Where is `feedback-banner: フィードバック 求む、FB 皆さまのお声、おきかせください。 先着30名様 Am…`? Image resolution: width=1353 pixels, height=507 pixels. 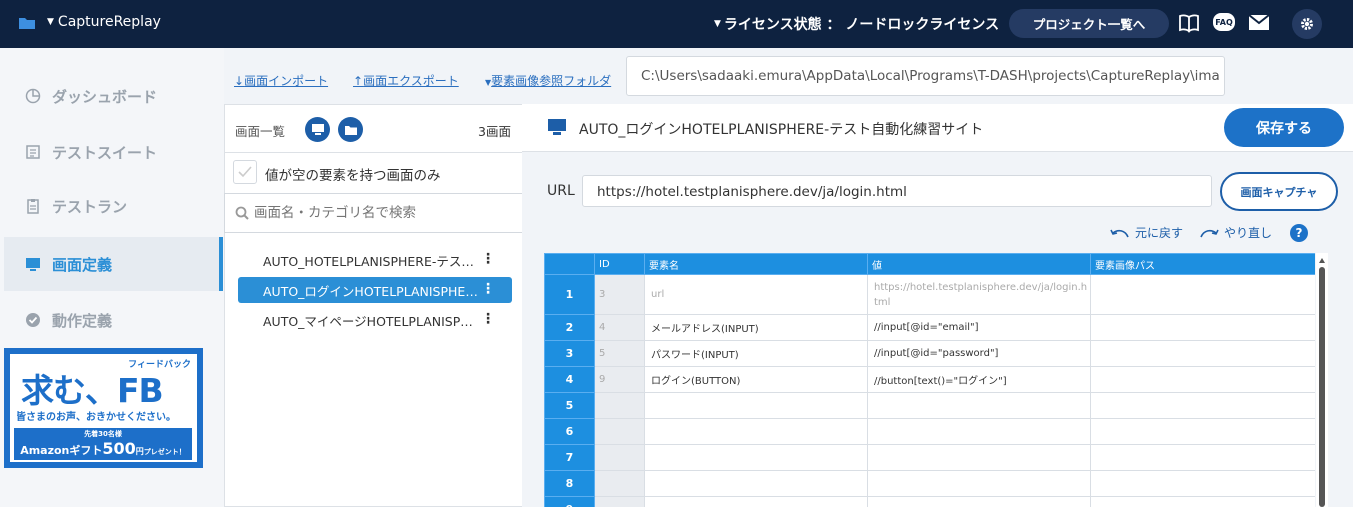 feedback-banner: フィードバック 求む、FB 皆さまのお声、おきかせください。 先着30名様 Am… is located at coordinates (103, 408).